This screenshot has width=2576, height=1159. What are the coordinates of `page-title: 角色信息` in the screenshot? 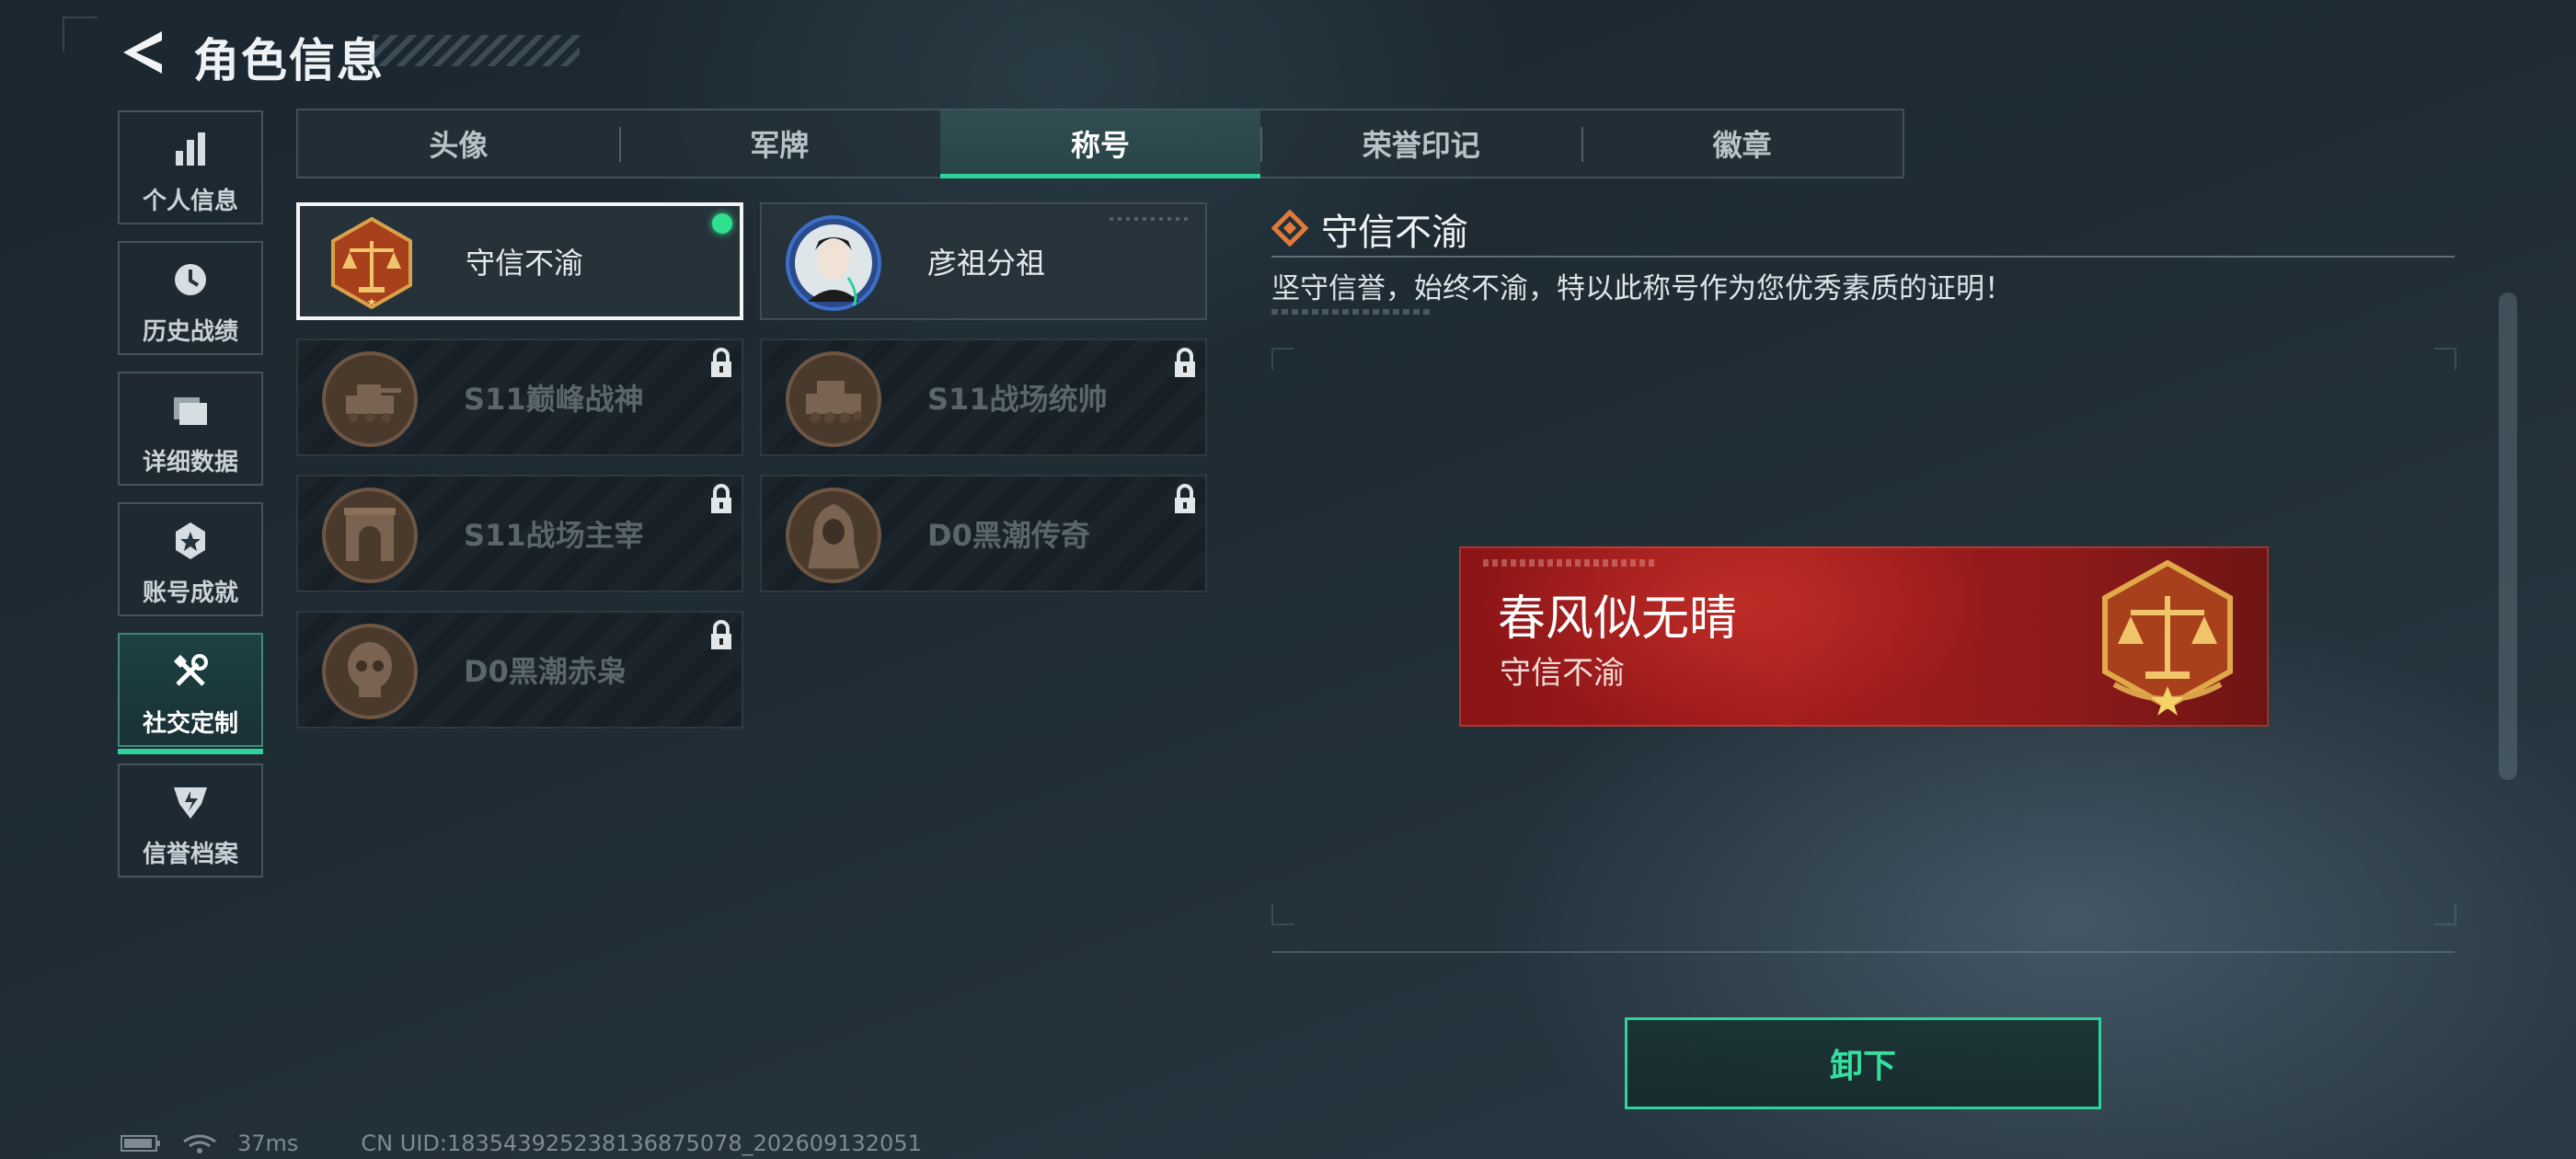 It's located at (289, 60).